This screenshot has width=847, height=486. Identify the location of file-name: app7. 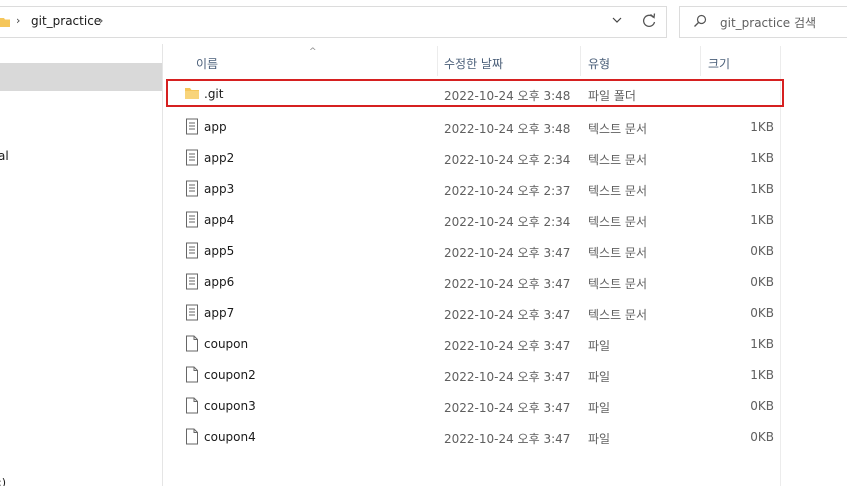
(219, 313).